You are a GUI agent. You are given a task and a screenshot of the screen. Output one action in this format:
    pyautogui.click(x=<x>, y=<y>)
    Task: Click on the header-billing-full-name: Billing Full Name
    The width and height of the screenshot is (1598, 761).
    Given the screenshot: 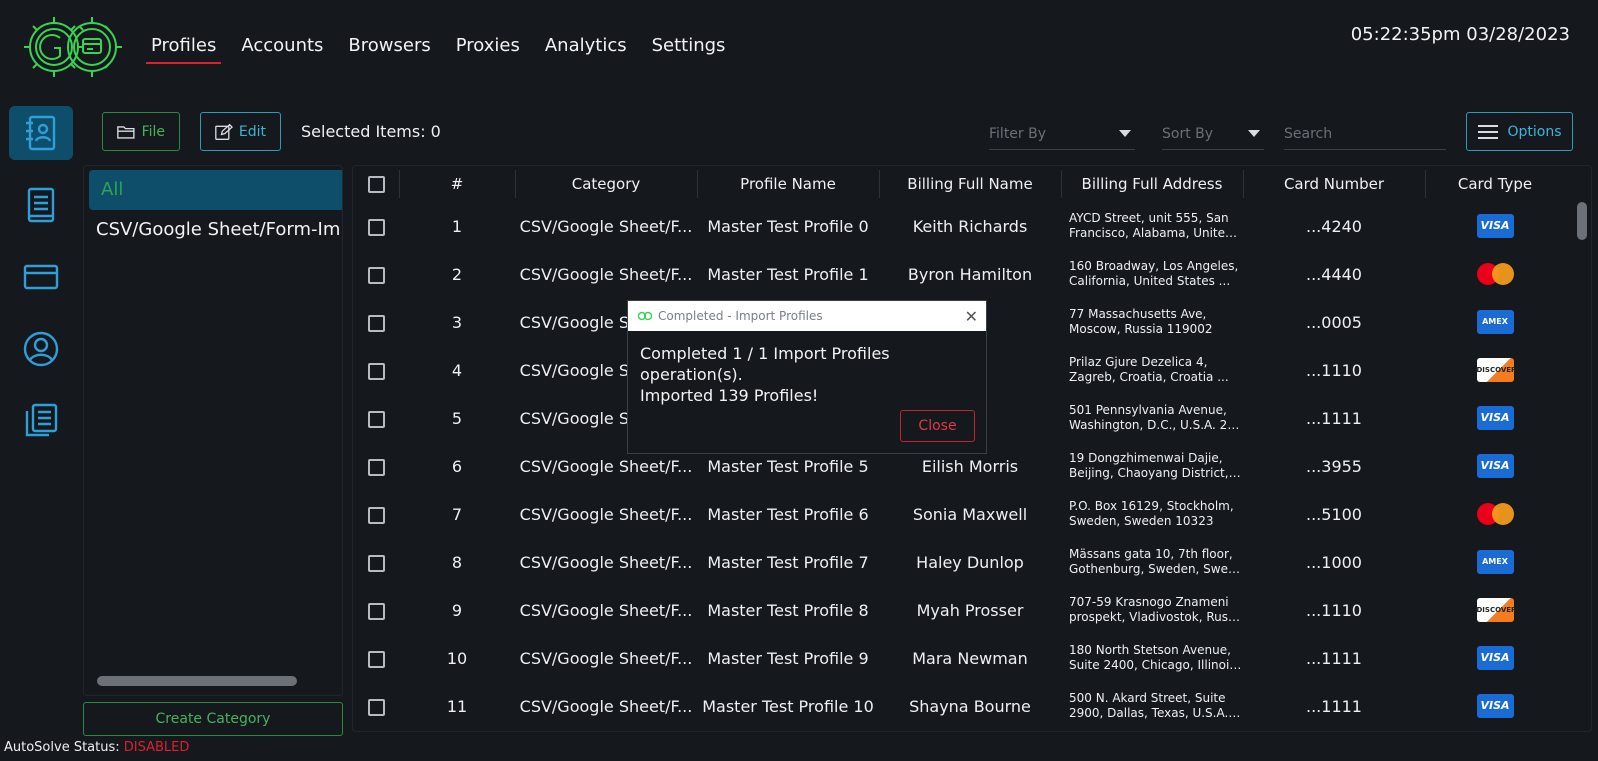 What is the action you would take?
    pyautogui.click(x=970, y=184)
    